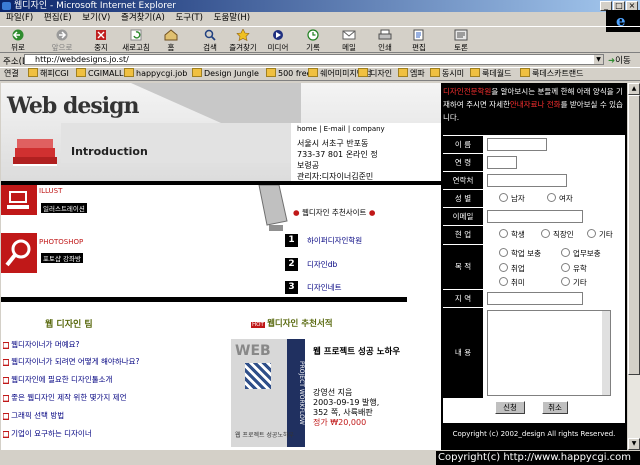 Image resolution: width=640 pixels, height=465 pixels. Describe the element at coordinates (619, 60) in the screenshot. I see `go-button: ➜이동` at that location.